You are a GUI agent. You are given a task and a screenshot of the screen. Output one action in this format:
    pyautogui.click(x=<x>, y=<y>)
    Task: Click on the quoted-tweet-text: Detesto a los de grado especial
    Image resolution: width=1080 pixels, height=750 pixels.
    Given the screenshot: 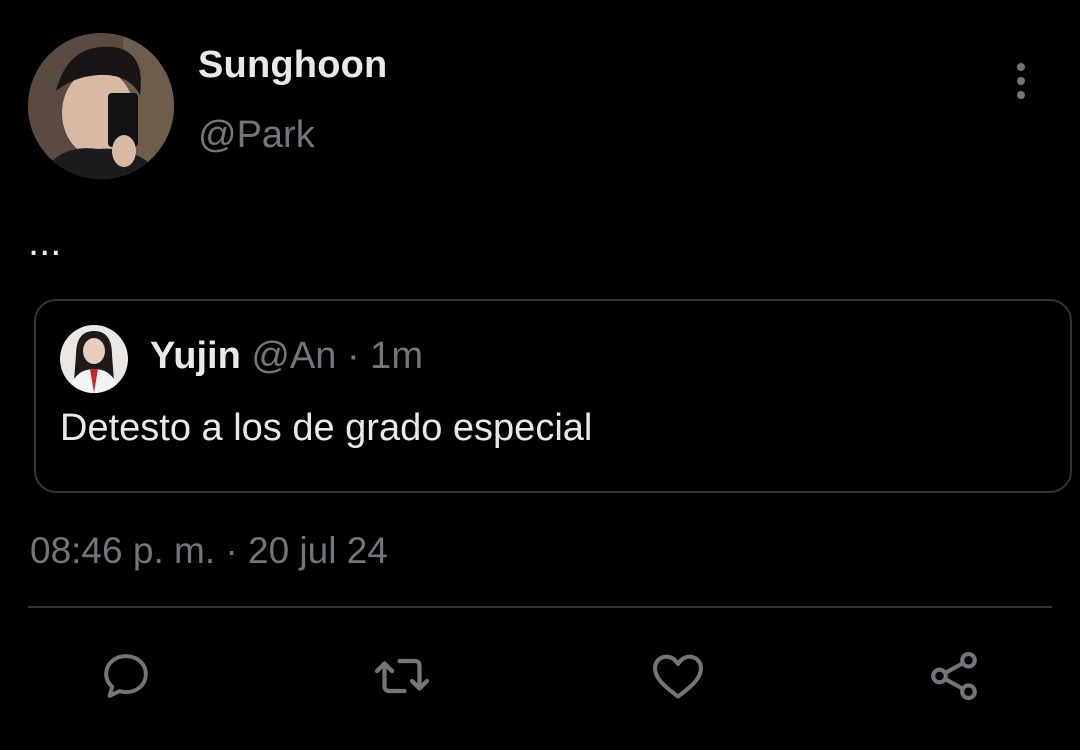 What is the action you would take?
    pyautogui.click(x=326, y=428)
    